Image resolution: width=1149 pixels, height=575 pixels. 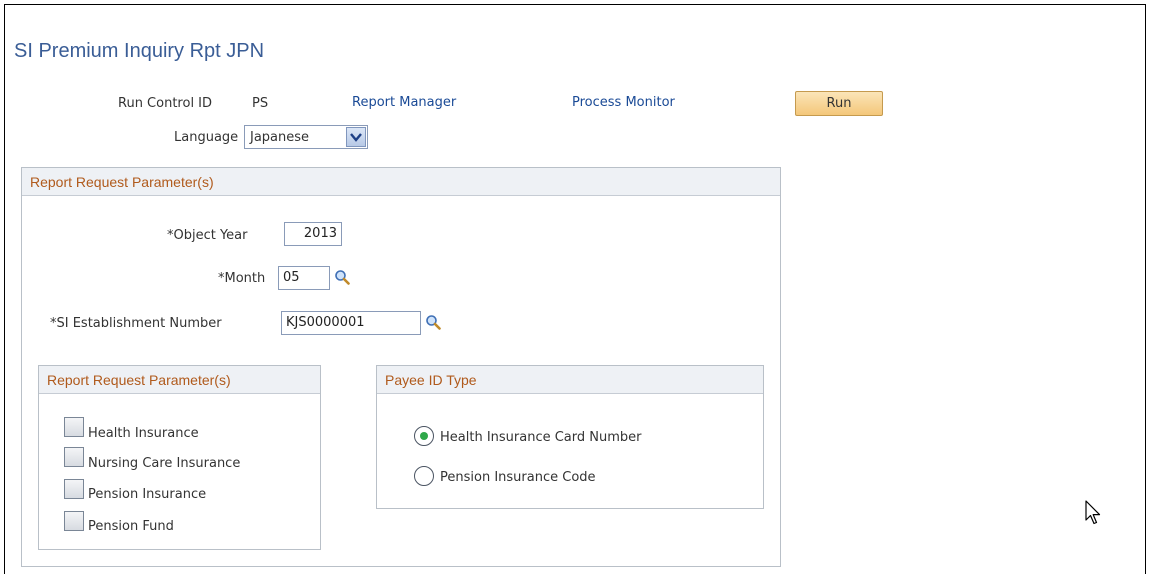 What do you see at coordinates (164, 463) in the screenshot?
I see `nursing-care-insurance-label: Nursing Care Insurance` at bounding box center [164, 463].